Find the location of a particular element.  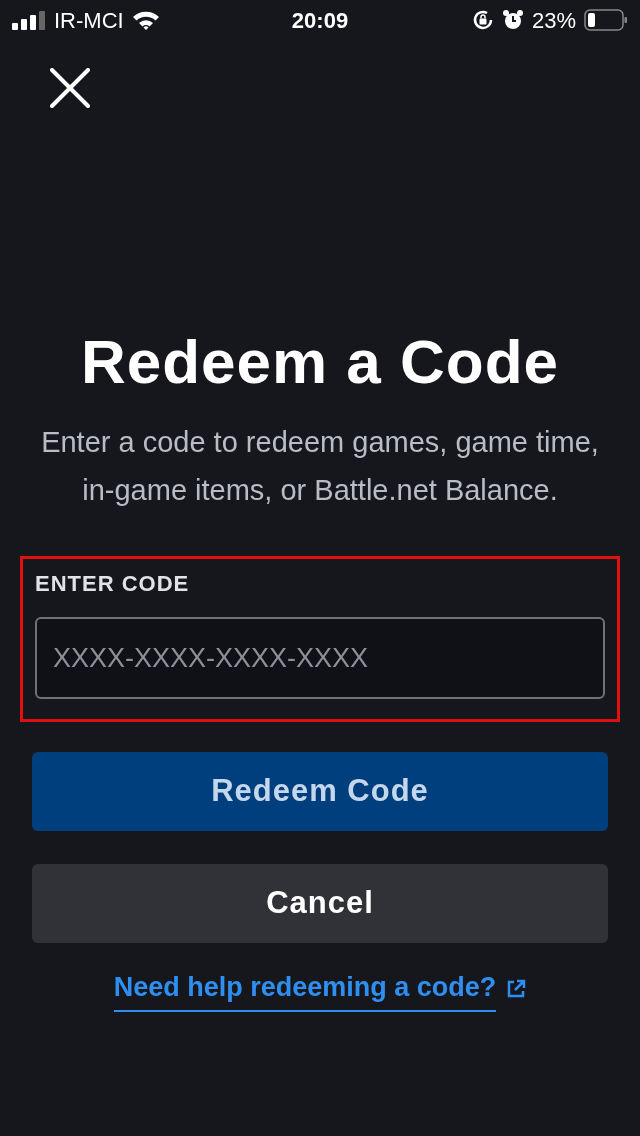

help-link: Need help redeeming a code? is located at coordinates (305, 989).